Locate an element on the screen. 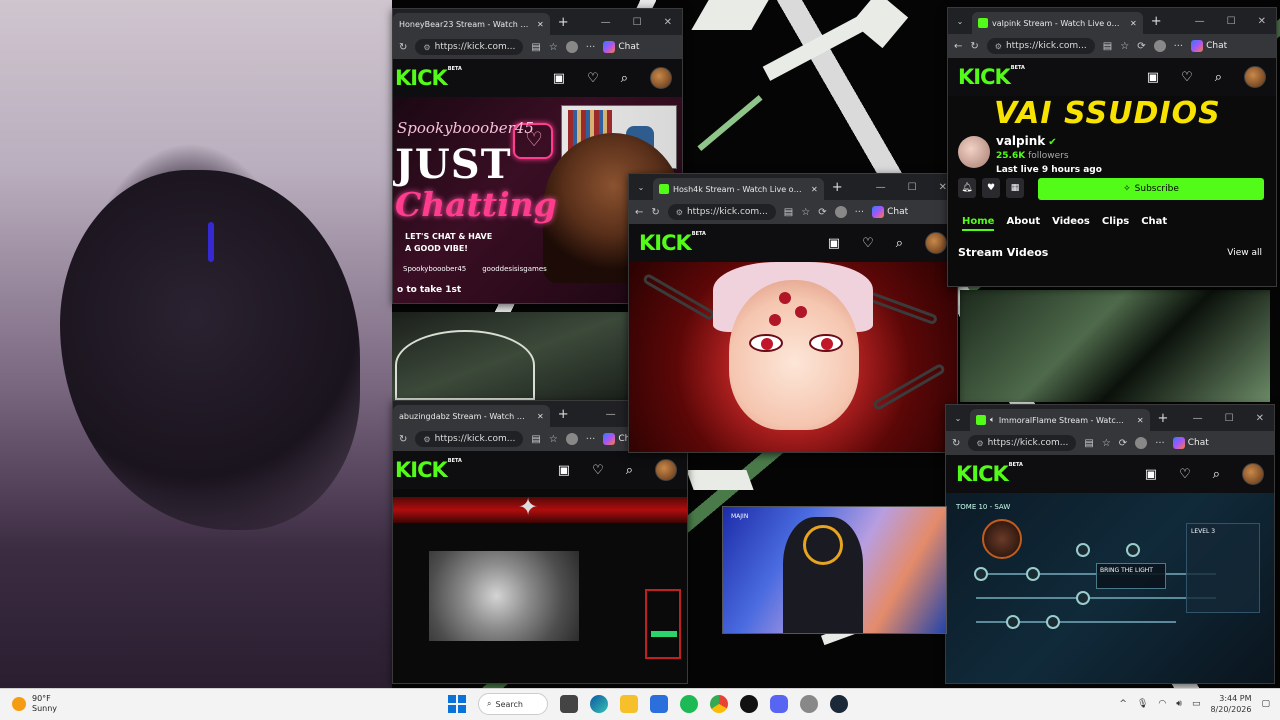  windows-start-icon is located at coordinates (457, 704).